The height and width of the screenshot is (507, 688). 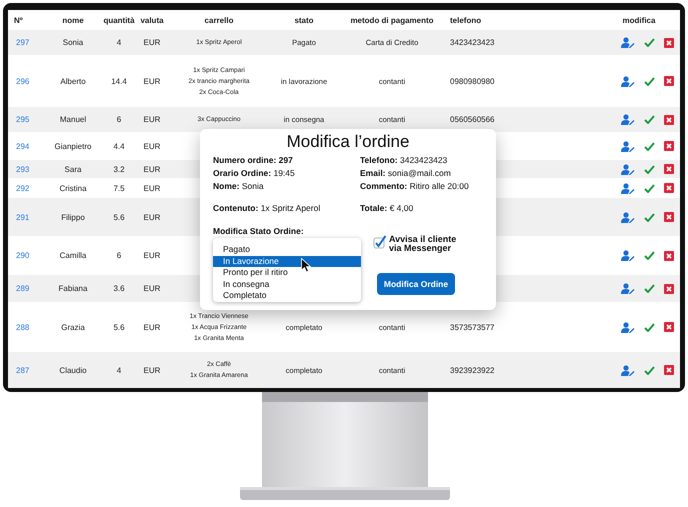 I want to click on order-number-link: 296, so click(x=23, y=81).